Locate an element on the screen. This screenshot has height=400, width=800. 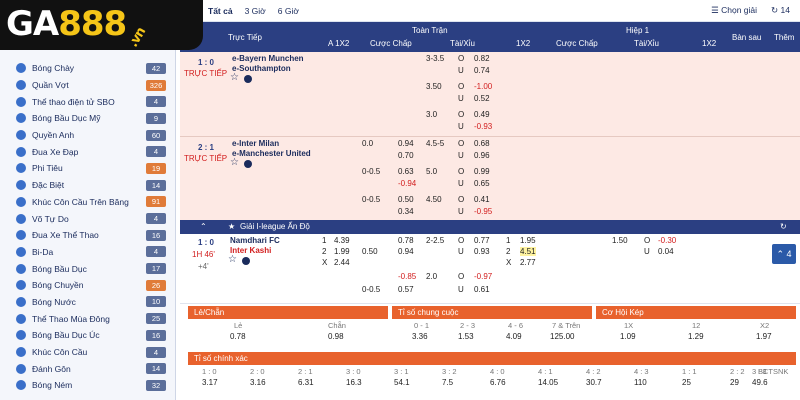
over-odds: 0.99 is located at coordinates (482, 171).